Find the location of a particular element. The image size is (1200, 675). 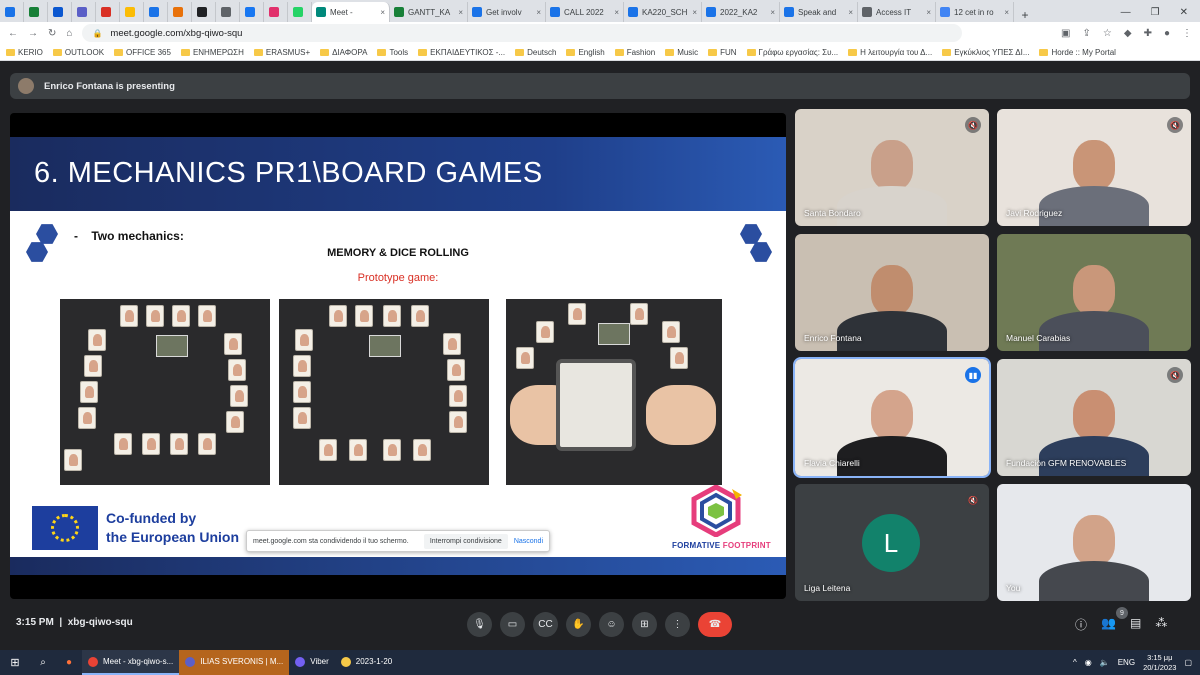

camera-button: ▭ is located at coordinates (512, 624).